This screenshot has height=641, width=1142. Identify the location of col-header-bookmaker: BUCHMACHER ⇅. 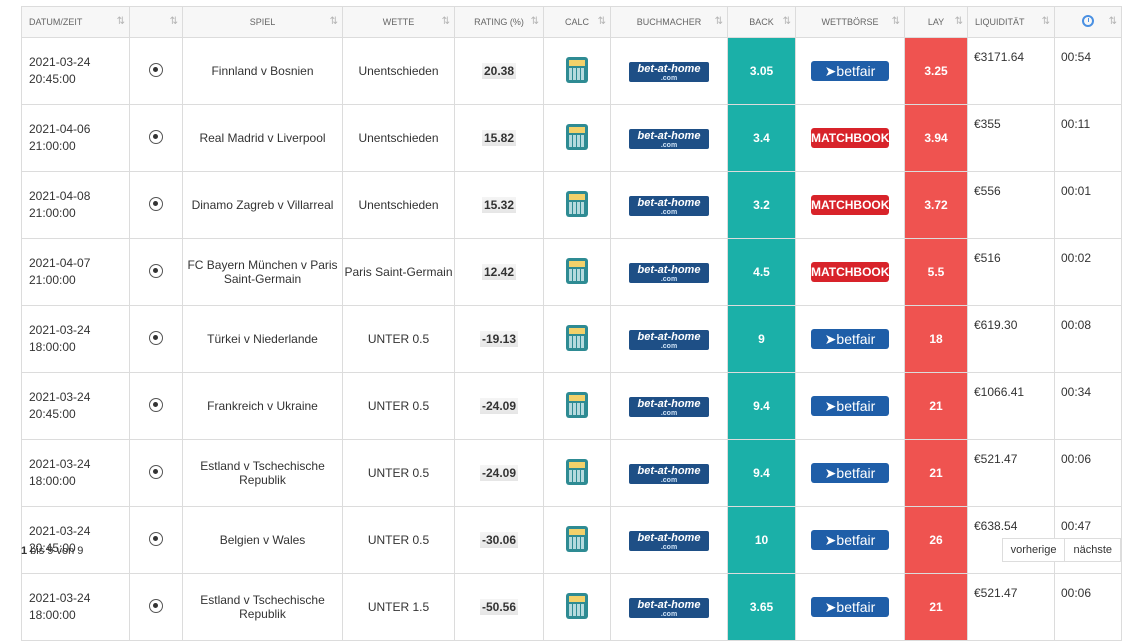
(669, 22).